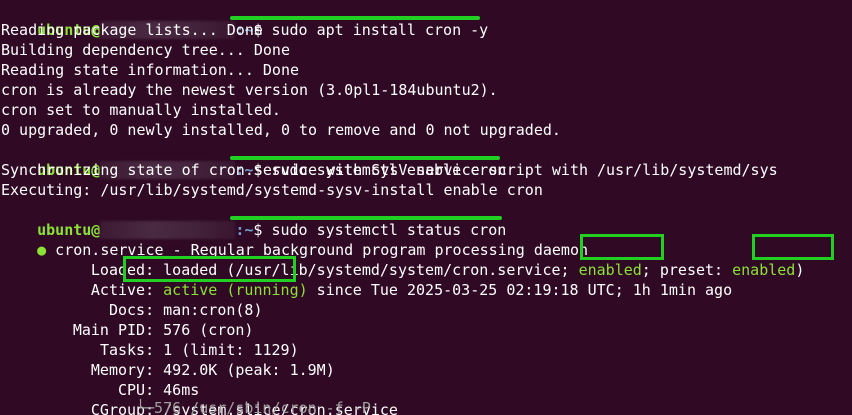 This screenshot has height=415, width=852. I want to click on status-tasks-line: Tasks: 1 (limit: 1129), so click(150, 339).